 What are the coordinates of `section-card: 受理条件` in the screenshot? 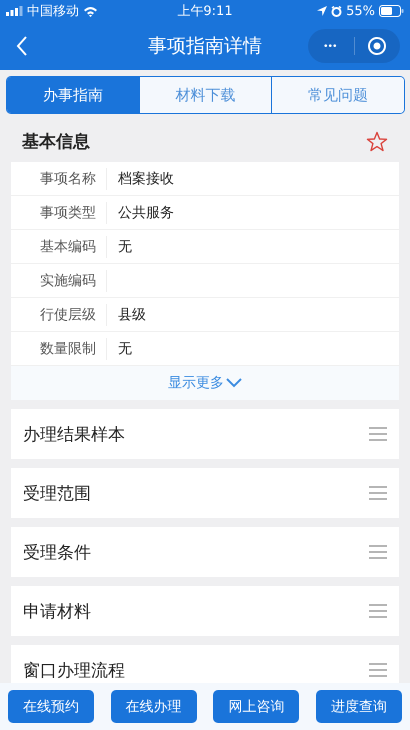 It's located at (205, 552).